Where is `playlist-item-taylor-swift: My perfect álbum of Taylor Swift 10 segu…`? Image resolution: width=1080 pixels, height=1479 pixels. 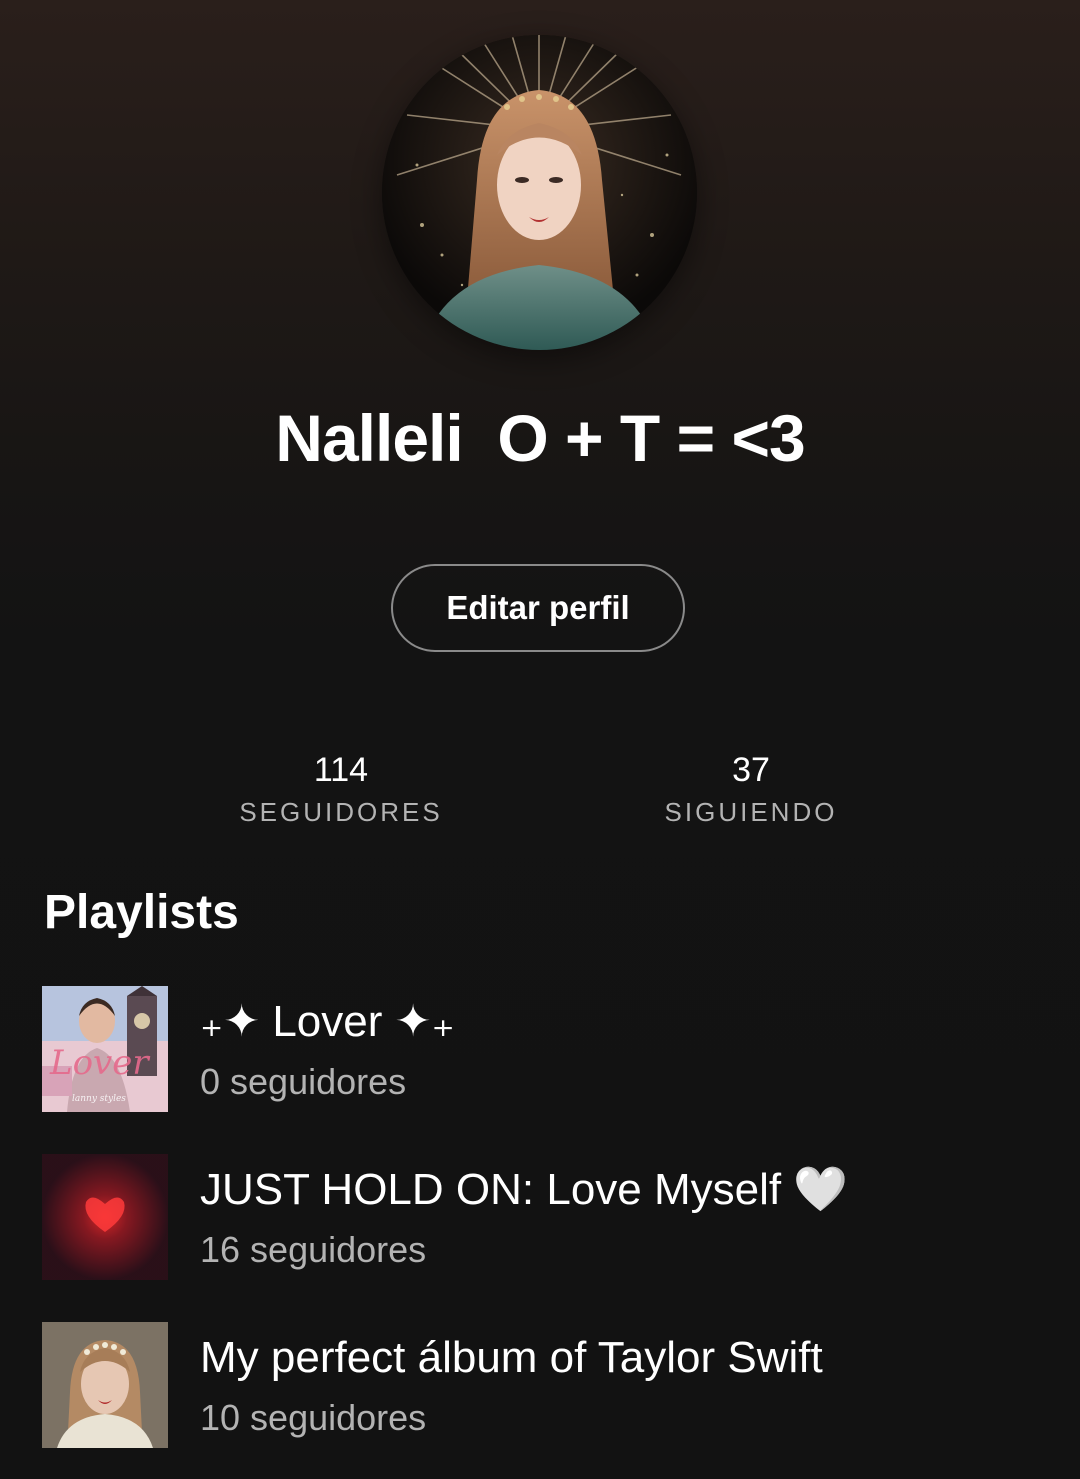
playlist-item-taylor-swift: My perfect álbum of Taylor Swift 10 segu… is located at coordinates (542, 1385).